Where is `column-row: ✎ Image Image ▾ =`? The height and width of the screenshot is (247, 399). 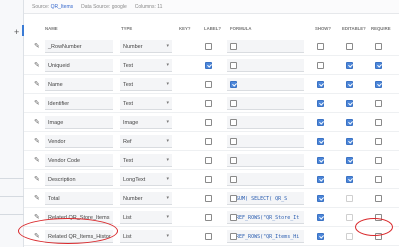 column-row: ✎ Image Image ▾ = is located at coordinates (211, 122).